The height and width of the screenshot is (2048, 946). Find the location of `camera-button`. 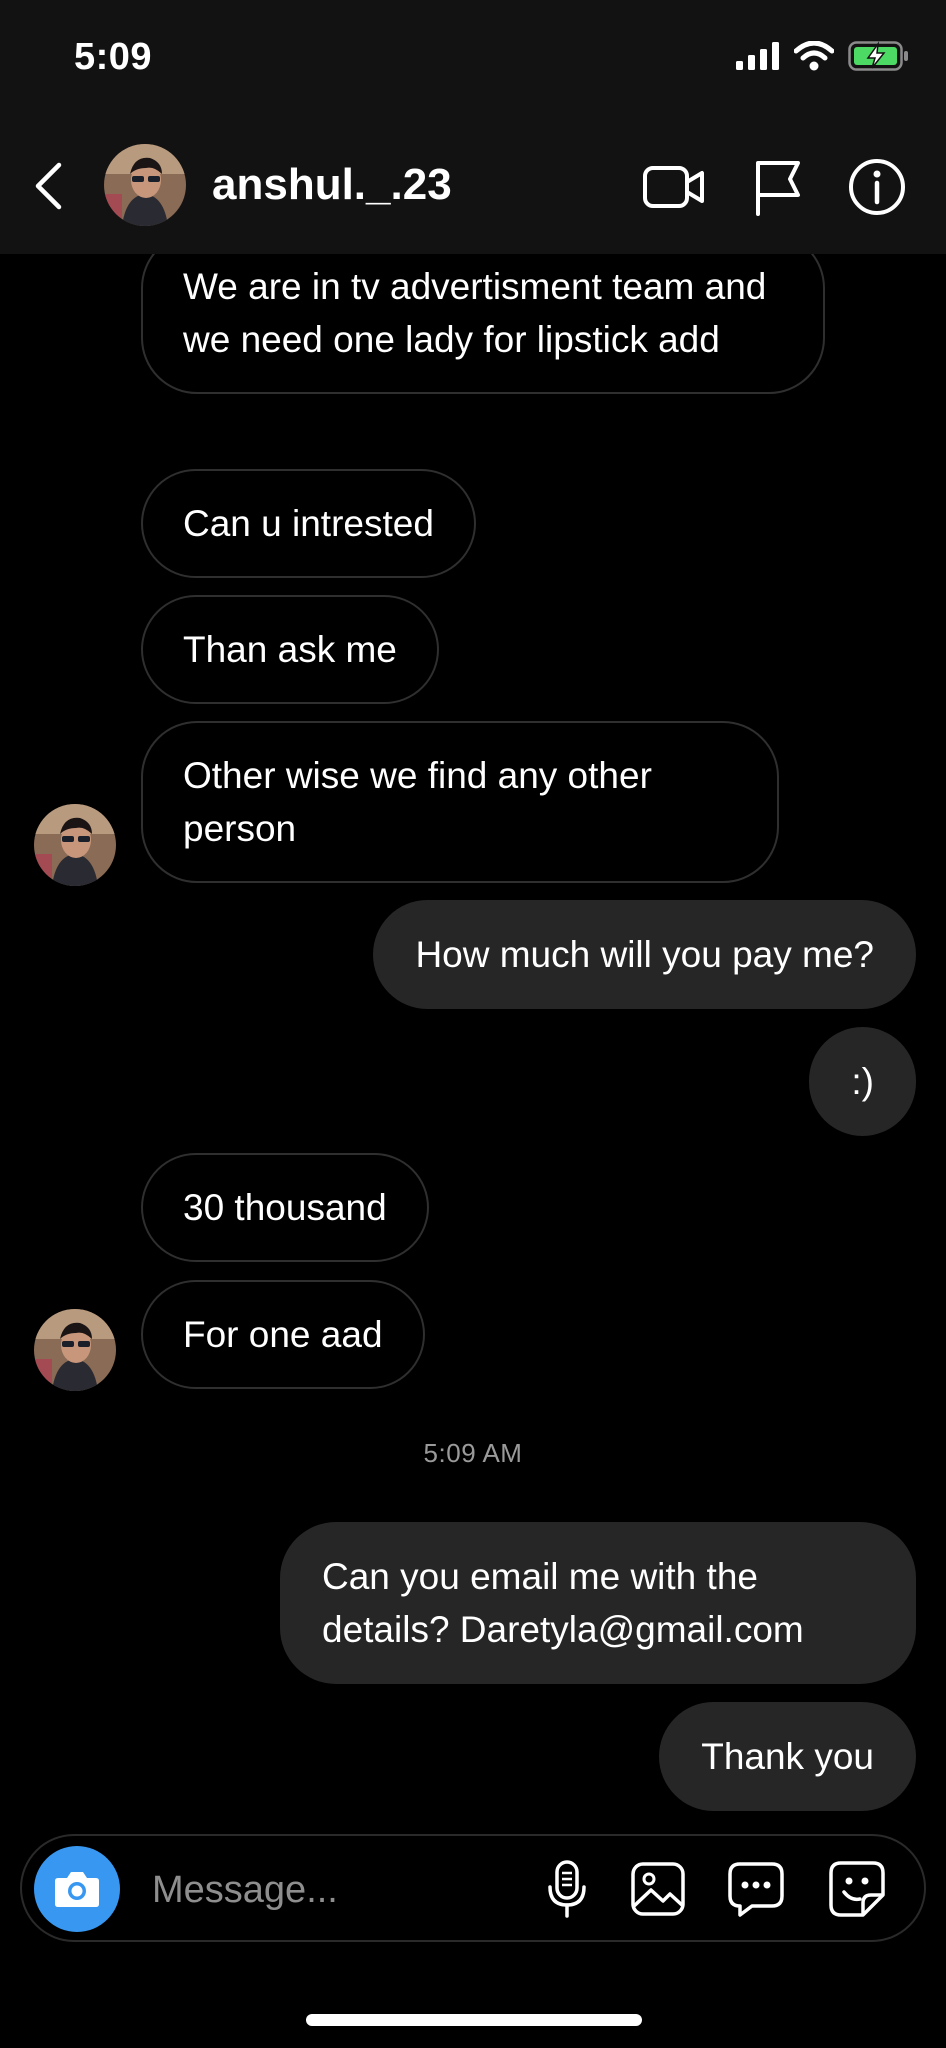

camera-button is located at coordinates (77, 1889).